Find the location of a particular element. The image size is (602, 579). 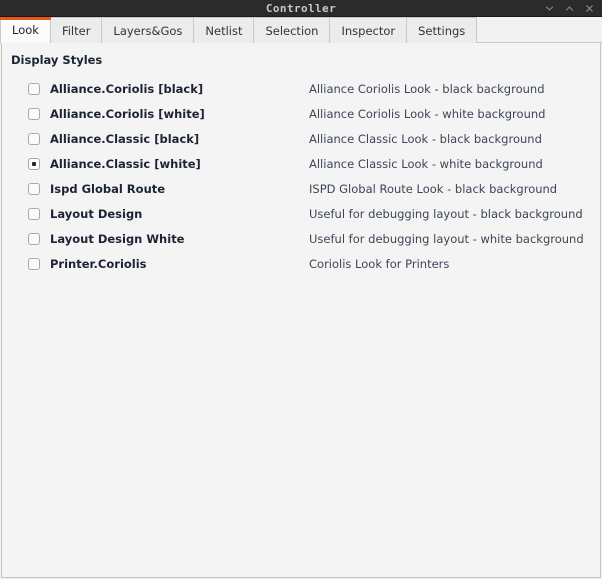

style-label: Ispd Global Route is located at coordinates (108, 188).